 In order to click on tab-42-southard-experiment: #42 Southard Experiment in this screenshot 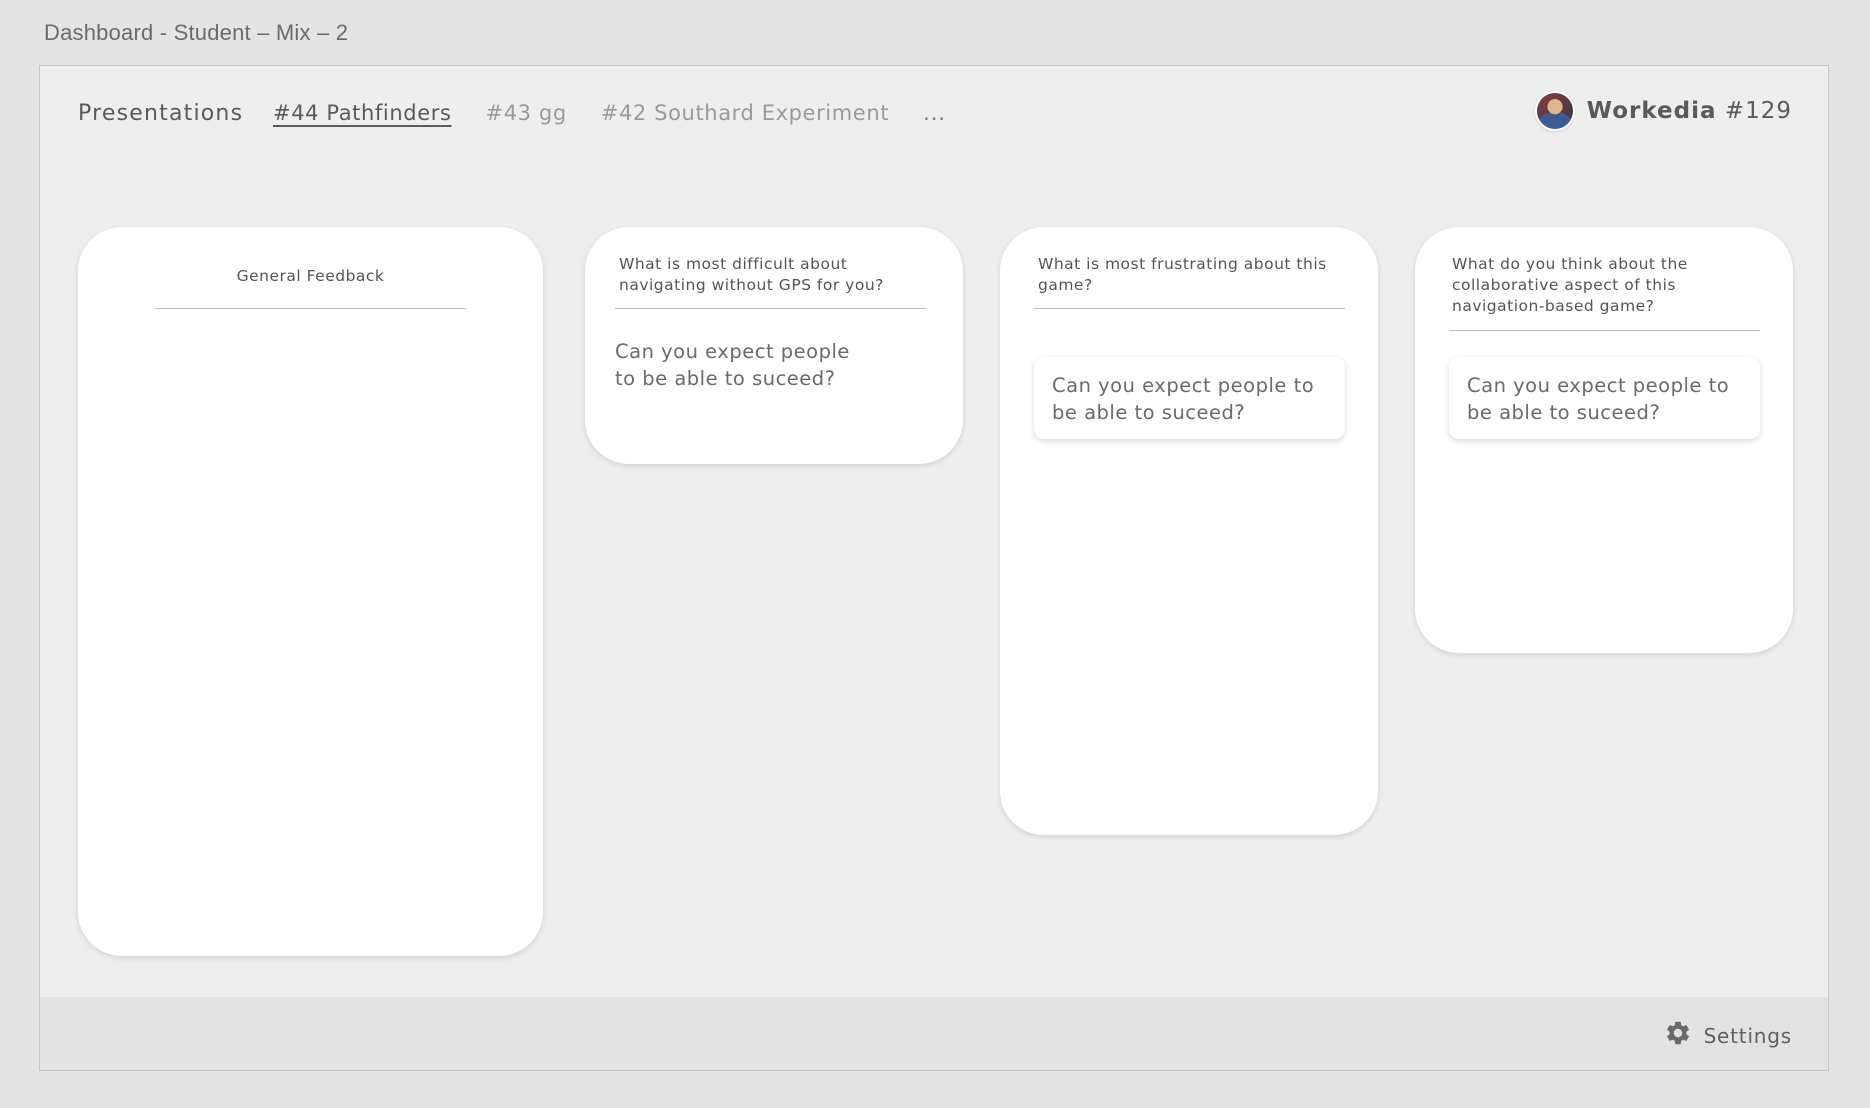, I will do `click(745, 113)`.